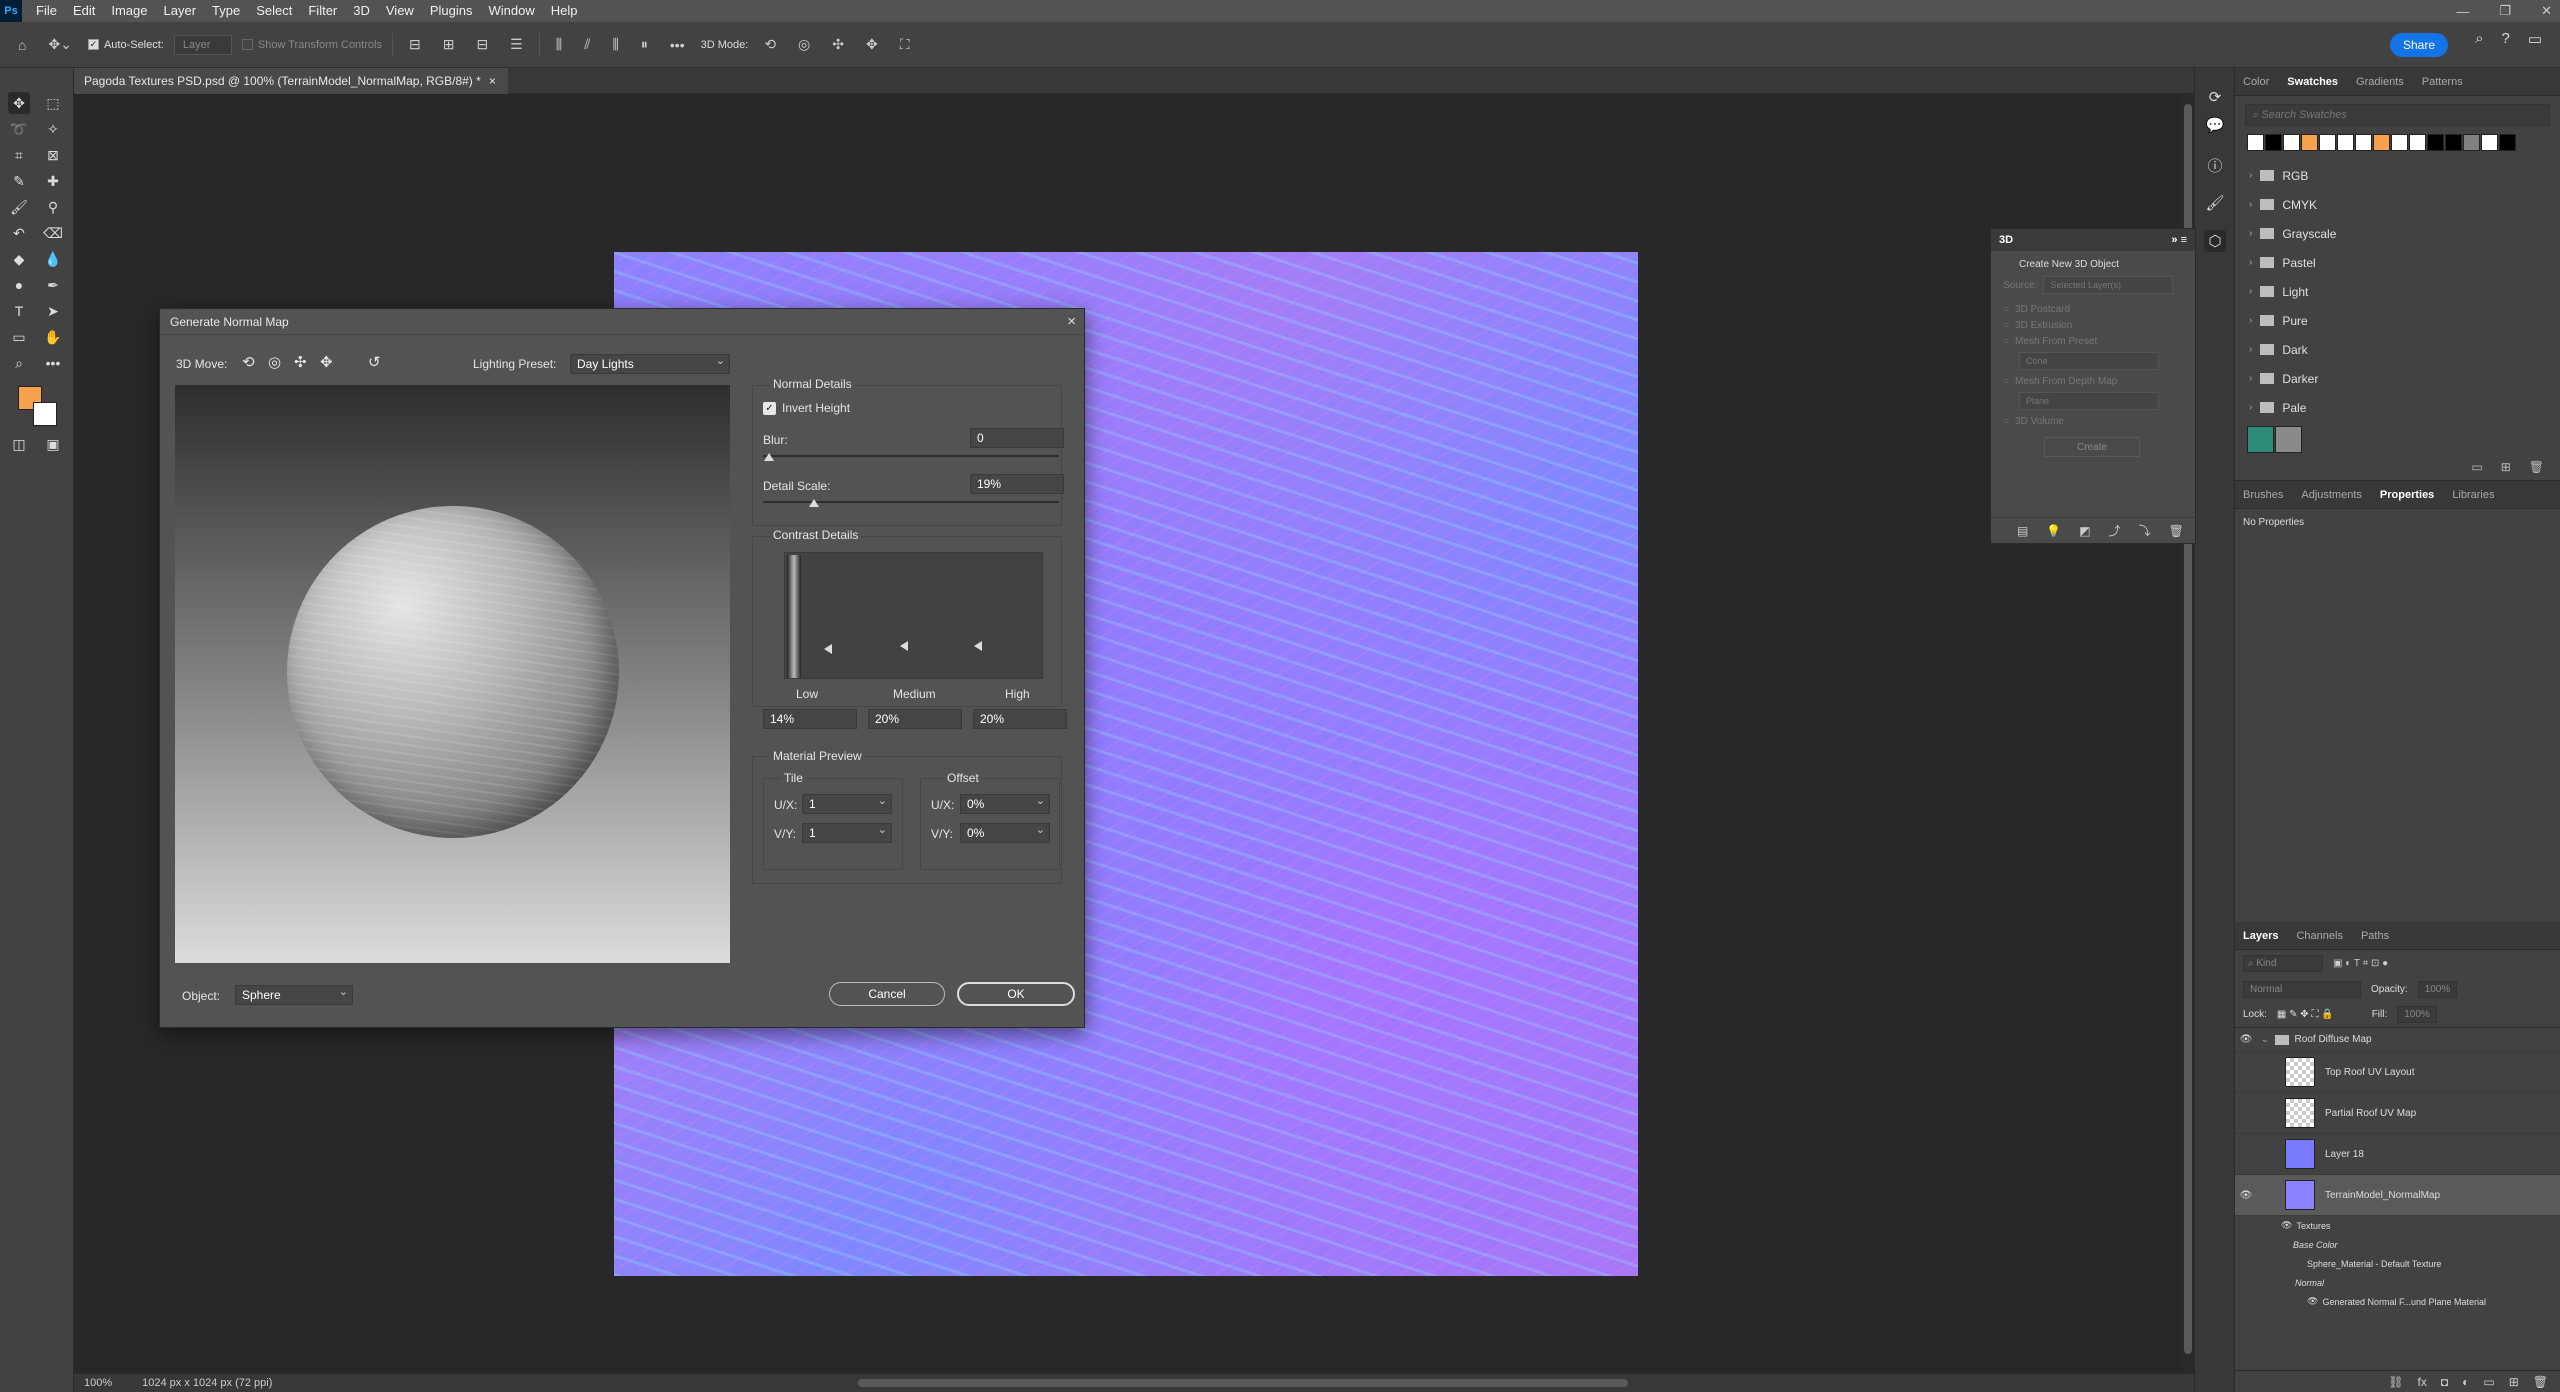  I want to click on rectangle-tool-icon: ▭, so click(19, 337).